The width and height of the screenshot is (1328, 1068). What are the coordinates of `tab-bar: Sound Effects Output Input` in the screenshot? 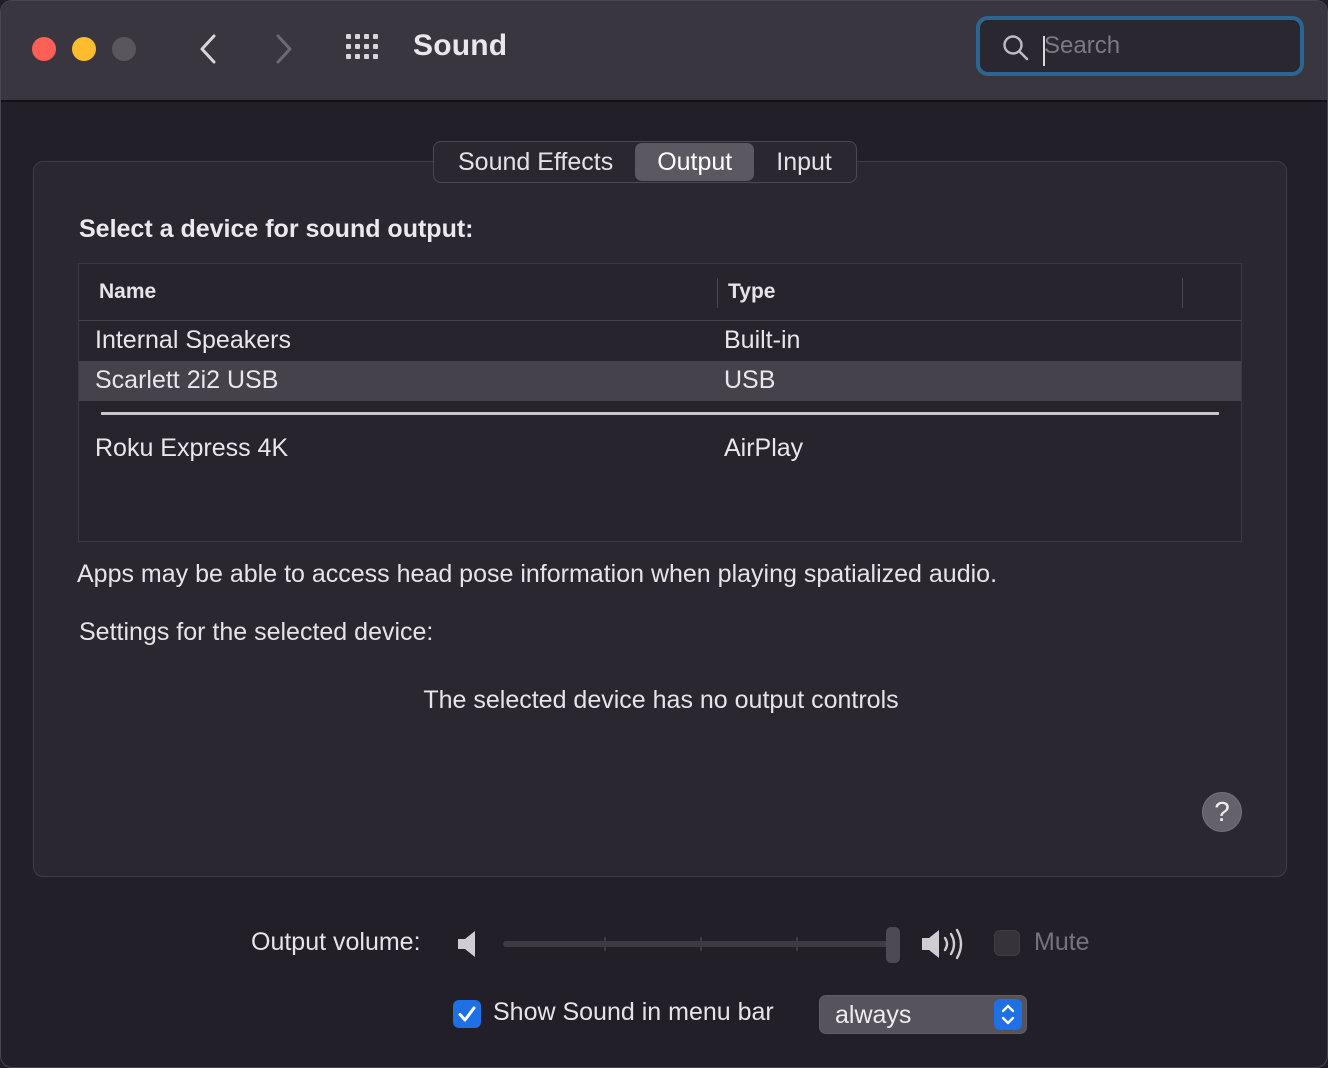 It's located at (645, 162).